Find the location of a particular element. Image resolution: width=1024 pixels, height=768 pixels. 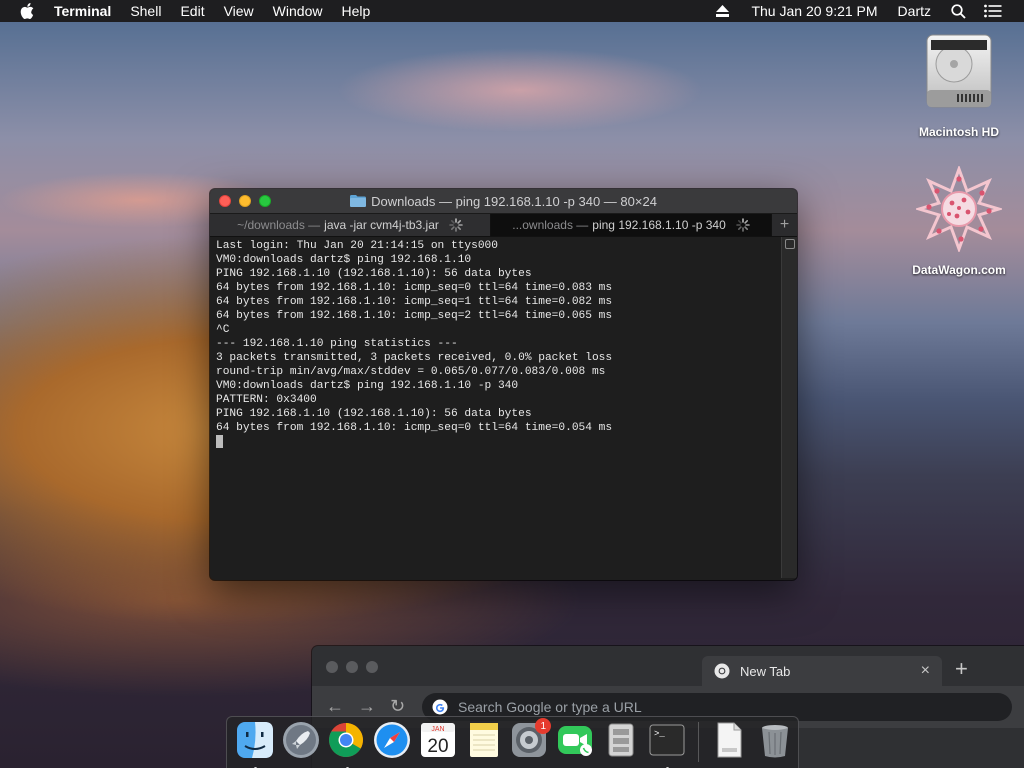

finder-icon is located at coordinates (254, 740).